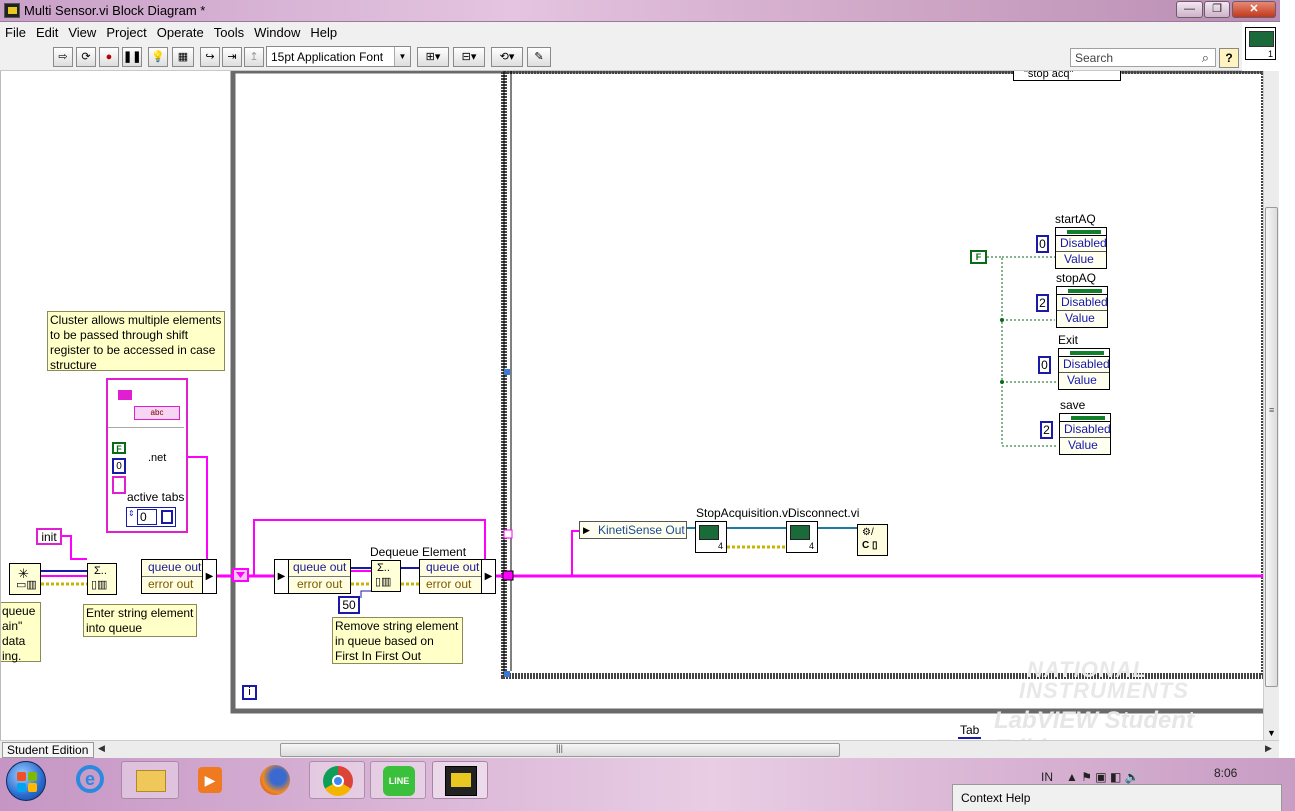 The width and height of the screenshot is (1295, 811). Describe the element at coordinates (1217, 9) in the screenshot. I see `restore-button: ❐` at that location.